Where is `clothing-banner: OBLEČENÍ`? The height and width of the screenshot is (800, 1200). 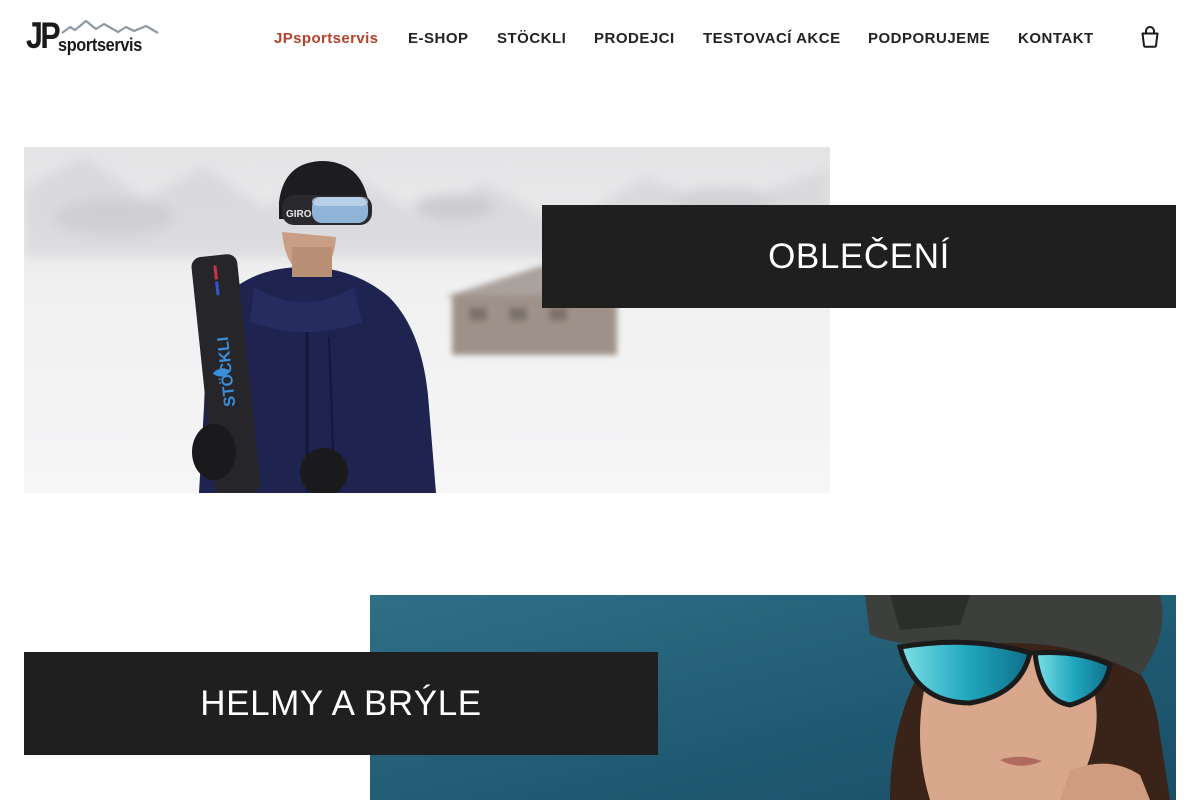 clothing-banner: OBLEČENÍ is located at coordinates (859, 256).